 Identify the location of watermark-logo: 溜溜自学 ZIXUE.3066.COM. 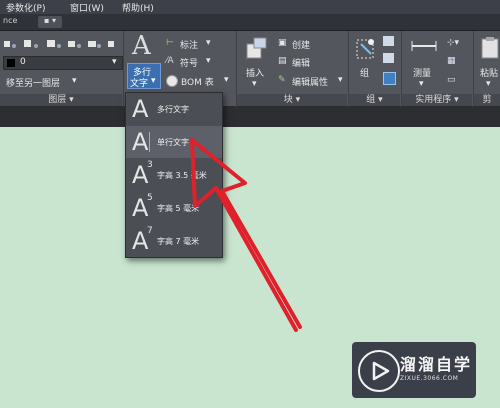
(414, 370).